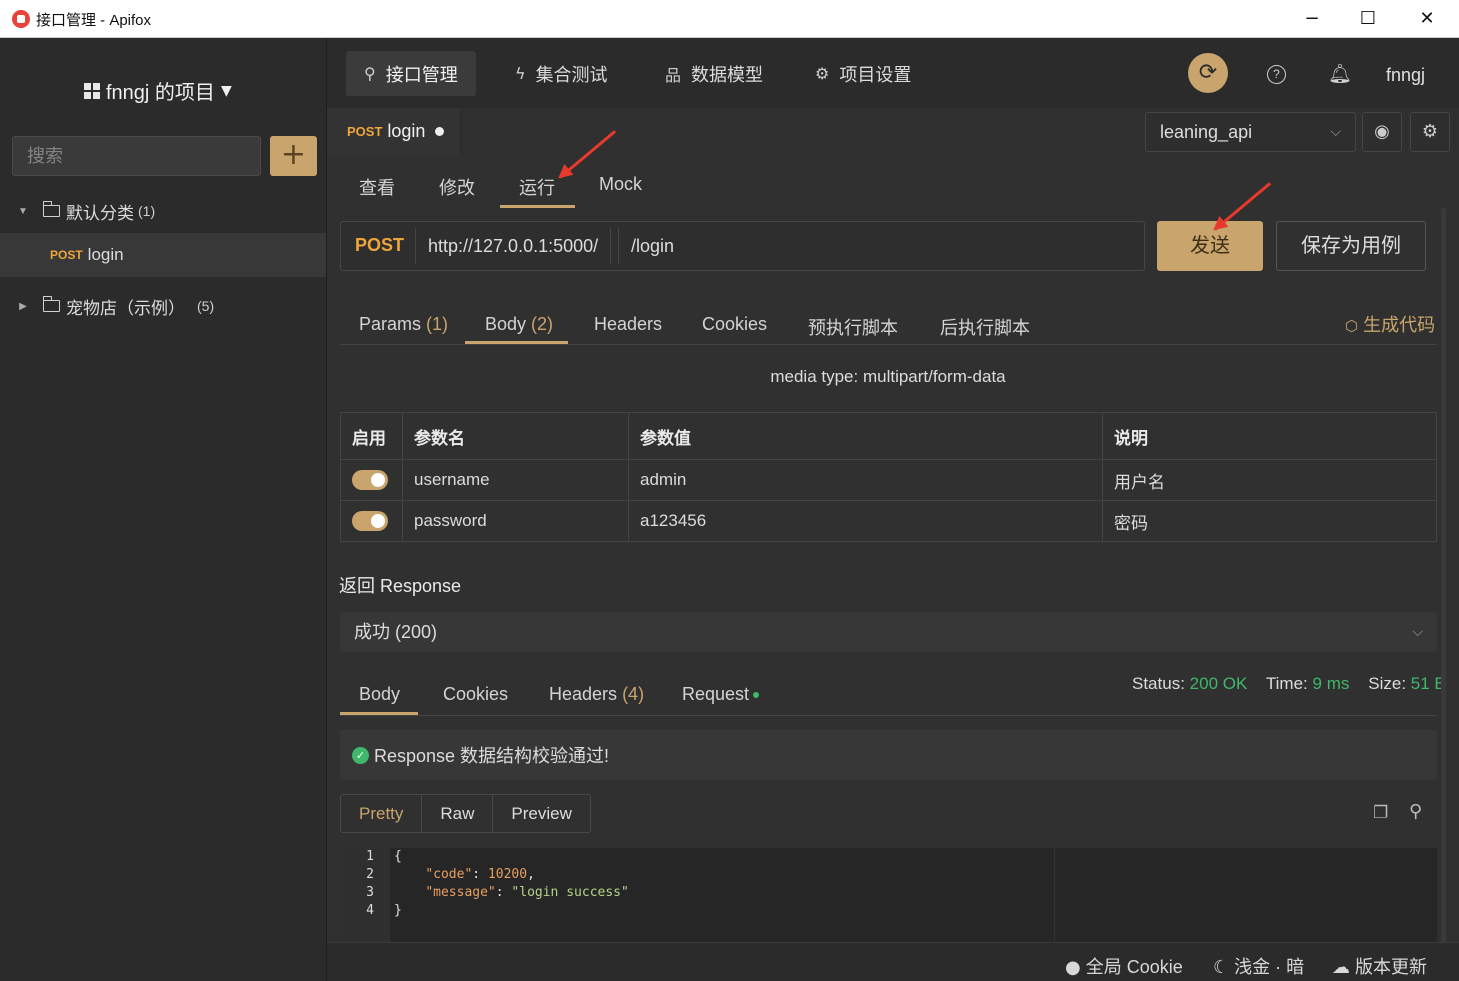 The image size is (1459, 981). What do you see at coordinates (360, 755) in the screenshot?
I see `check-circle-icon: ✓` at bounding box center [360, 755].